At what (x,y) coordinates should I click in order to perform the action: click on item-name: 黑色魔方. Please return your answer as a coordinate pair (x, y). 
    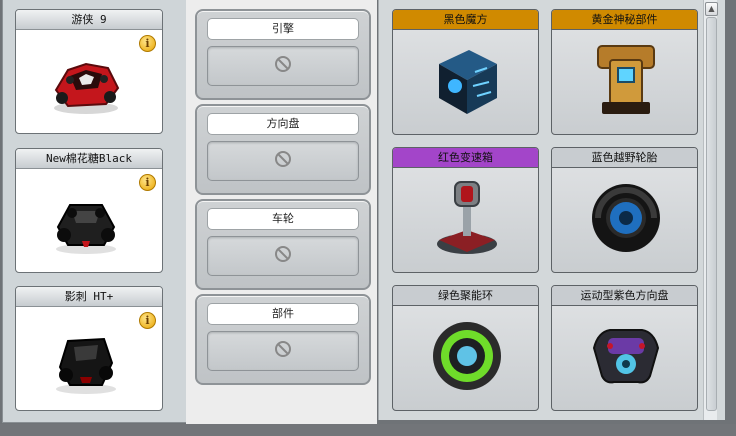
    Looking at the image, I should click on (465, 20).